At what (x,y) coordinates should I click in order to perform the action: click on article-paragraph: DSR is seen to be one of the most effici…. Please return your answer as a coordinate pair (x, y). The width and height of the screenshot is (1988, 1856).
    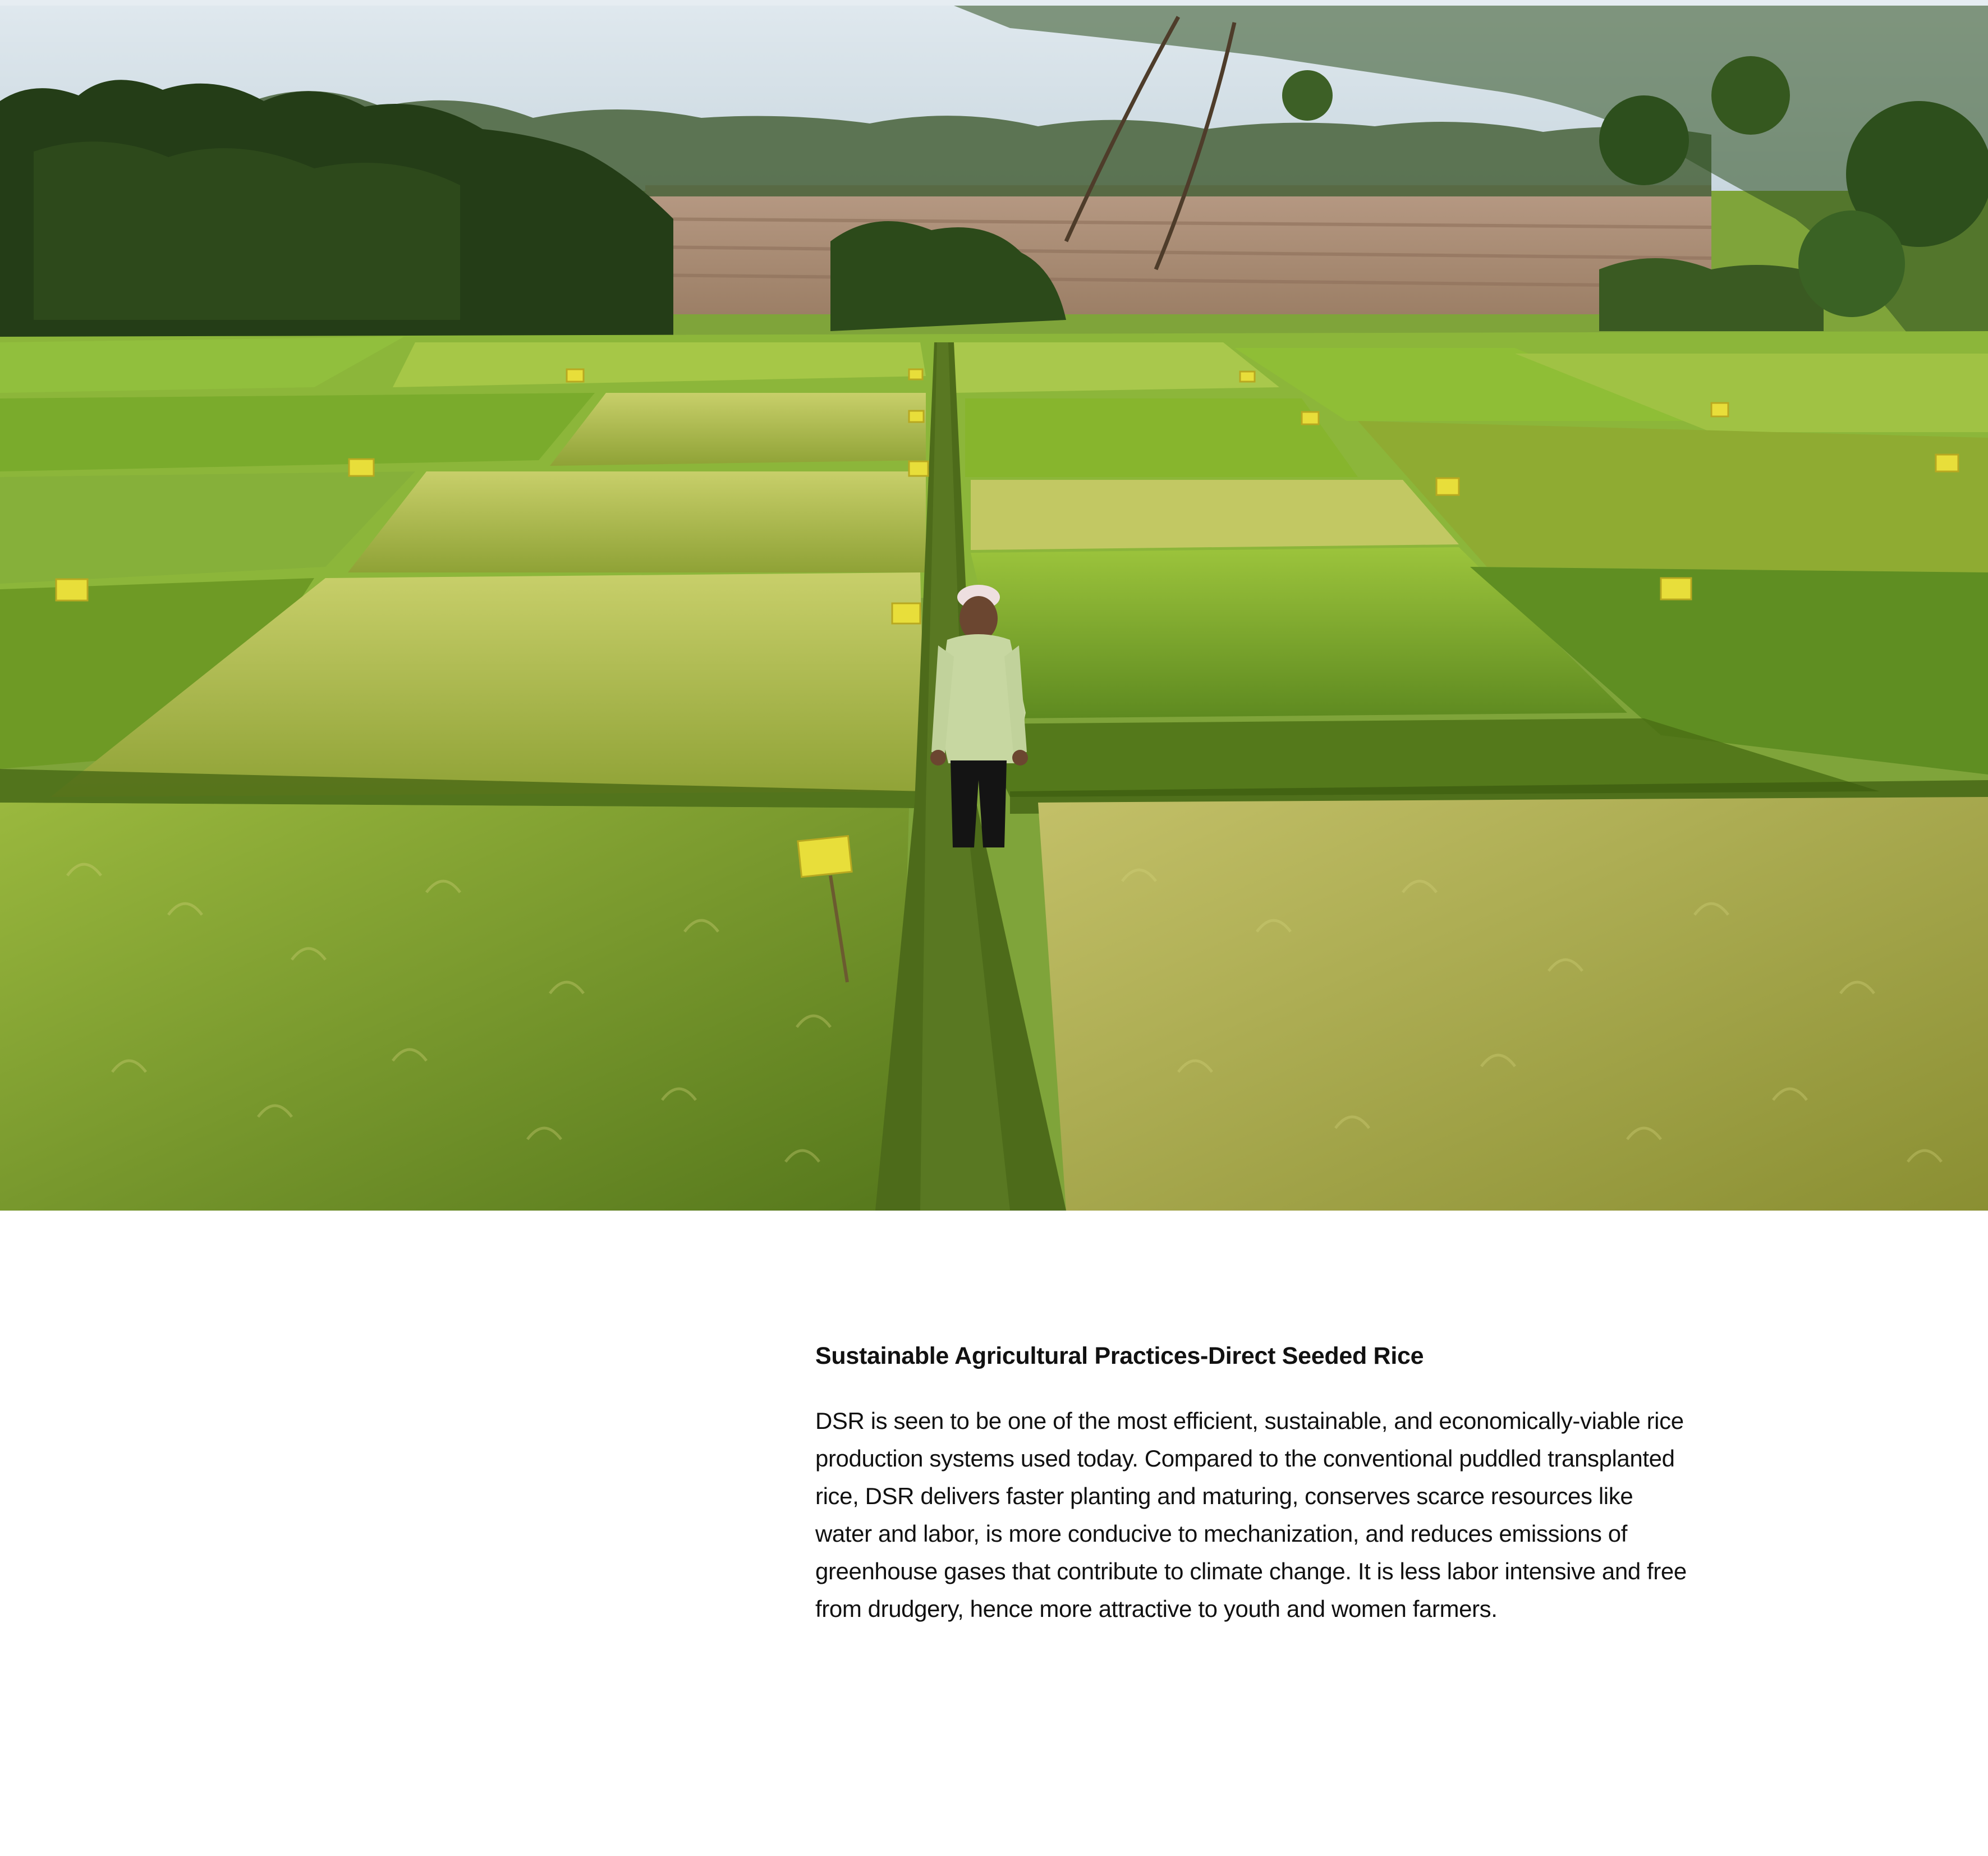
    Looking at the image, I should click on (1251, 1515).